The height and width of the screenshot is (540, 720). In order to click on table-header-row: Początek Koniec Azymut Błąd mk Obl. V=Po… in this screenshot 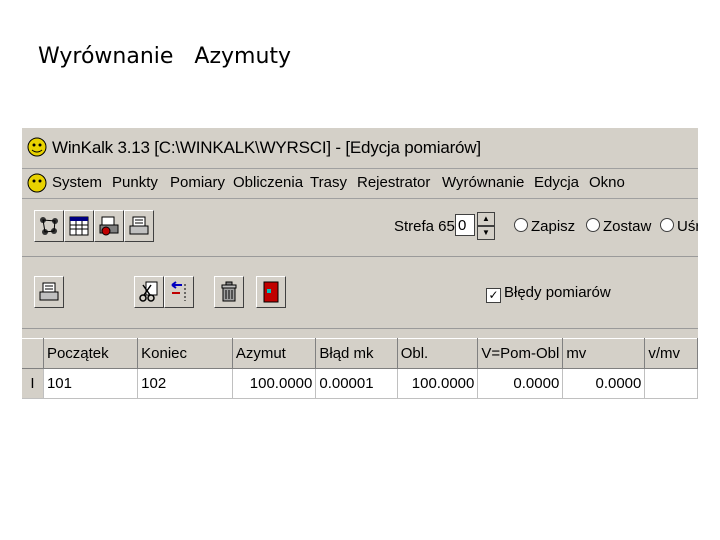, I will do `click(360, 353)`.